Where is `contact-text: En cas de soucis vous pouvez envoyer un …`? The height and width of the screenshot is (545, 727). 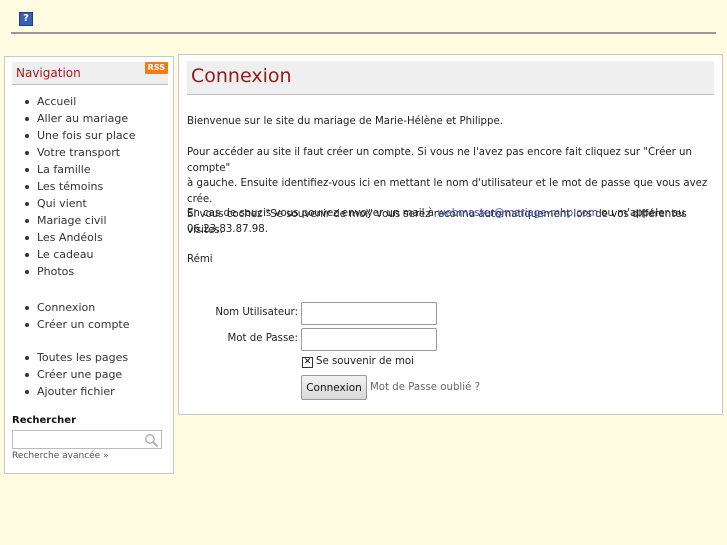
contact-text: En cas de soucis vous pouvez envoyer un … is located at coordinates (452, 221).